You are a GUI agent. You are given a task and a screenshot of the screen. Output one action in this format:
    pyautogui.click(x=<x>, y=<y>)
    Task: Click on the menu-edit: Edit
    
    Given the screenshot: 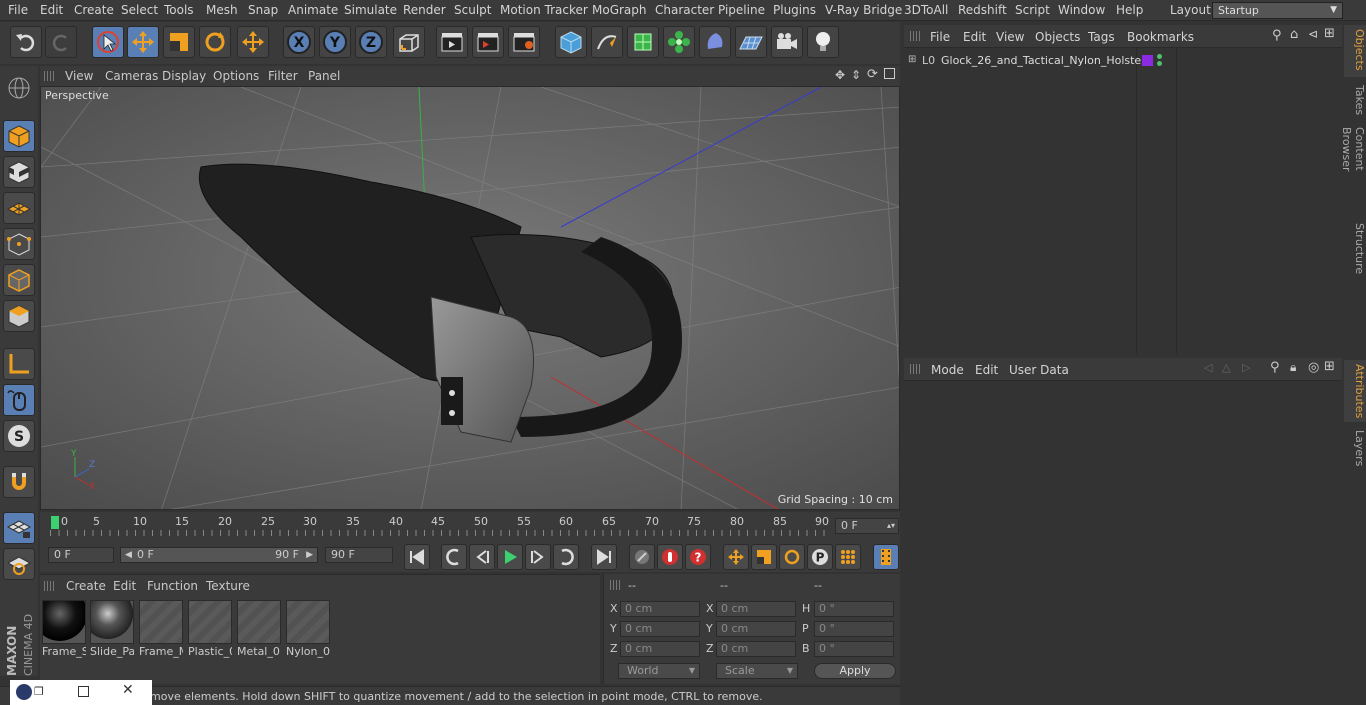 What is the action you would take?
    pyautogui.click(x=51, y=10)
    